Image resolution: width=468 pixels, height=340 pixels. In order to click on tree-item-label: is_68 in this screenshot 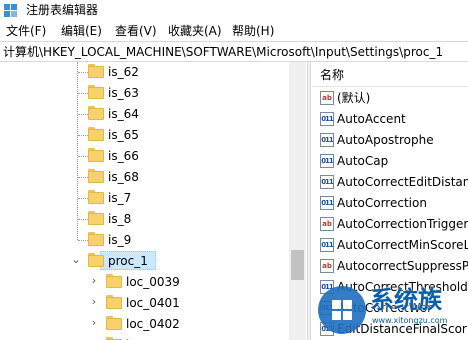, I will do `click(123, 177)`.